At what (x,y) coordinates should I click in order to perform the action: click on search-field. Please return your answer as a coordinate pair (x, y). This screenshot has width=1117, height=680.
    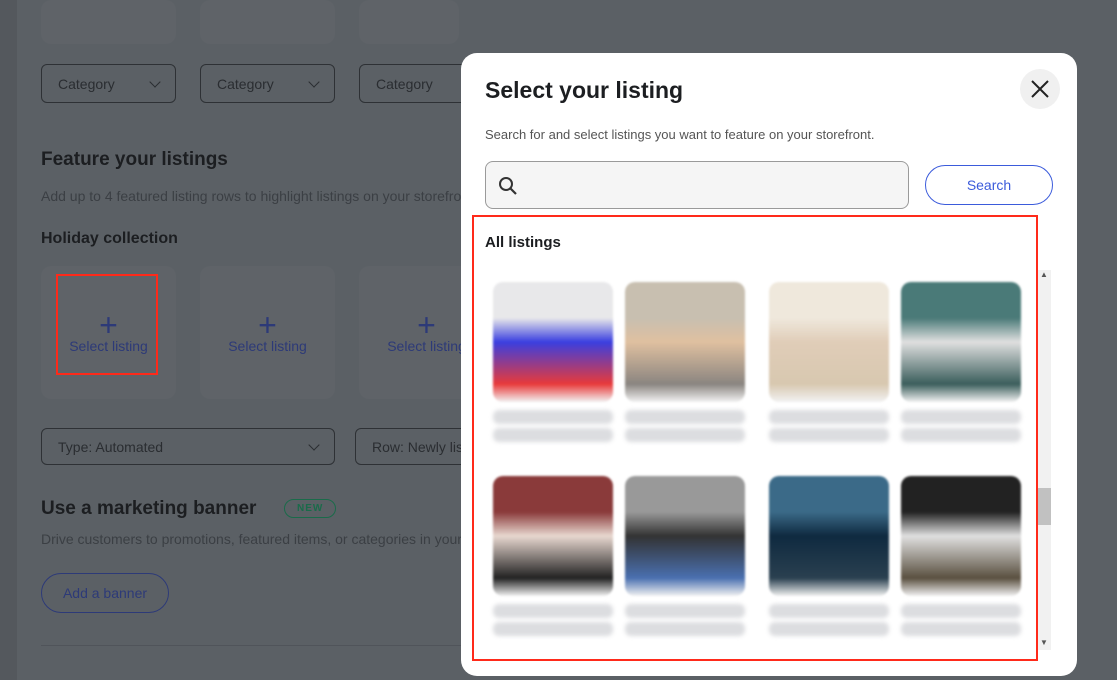
    Looking at the image, I should click on (697, 185).